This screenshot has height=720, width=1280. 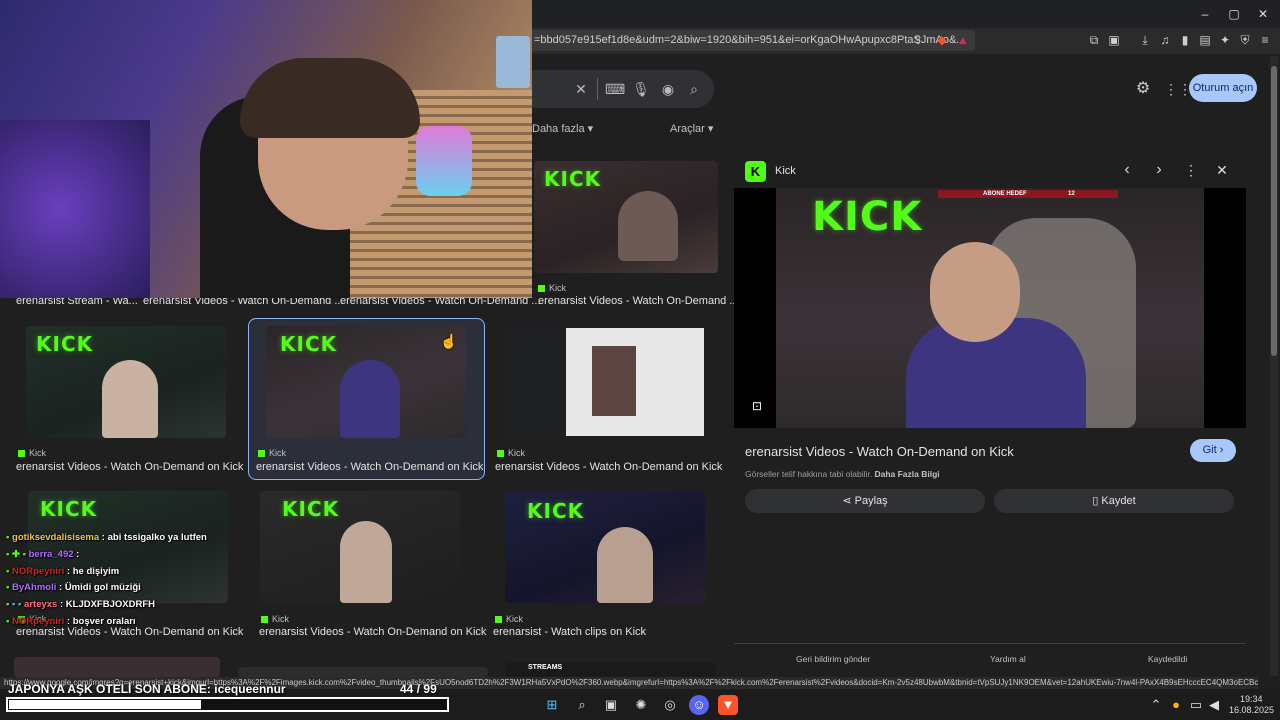 What do you see at coordinates (1251, 710) in the screenshot?
I see `clock-date: 16.08.2025` at bounding box center [1251, 710].